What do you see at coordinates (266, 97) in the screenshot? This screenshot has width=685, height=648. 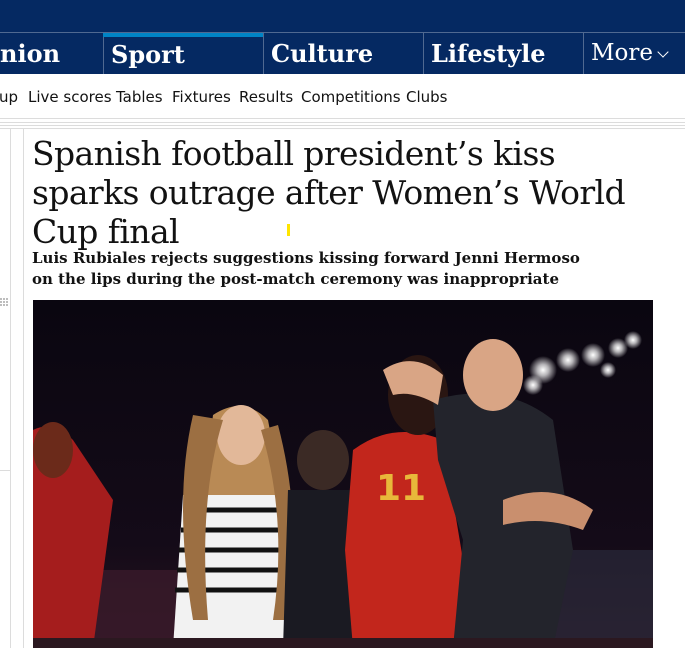 I see `subnav-item-results: Results` at bounding box center [266, 97].